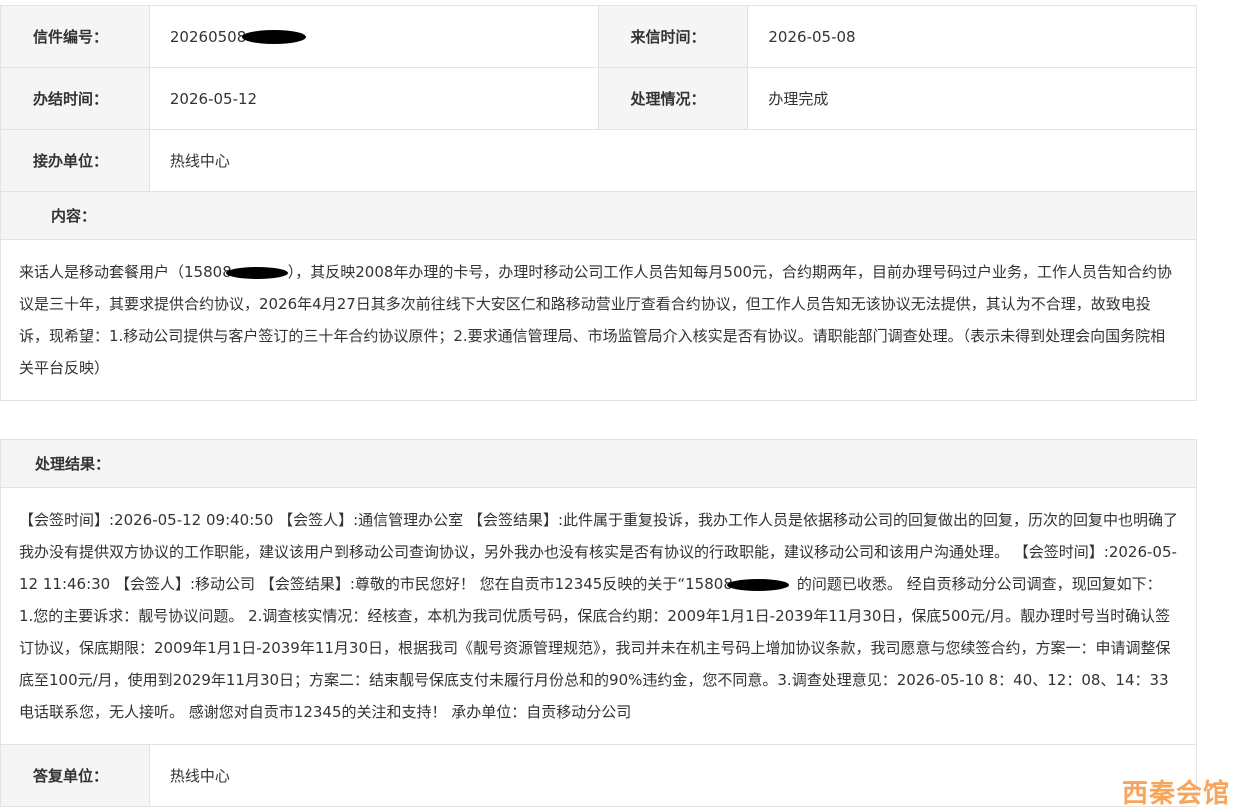  I want to click on received-label: 来信时间：, so click(673, 36).